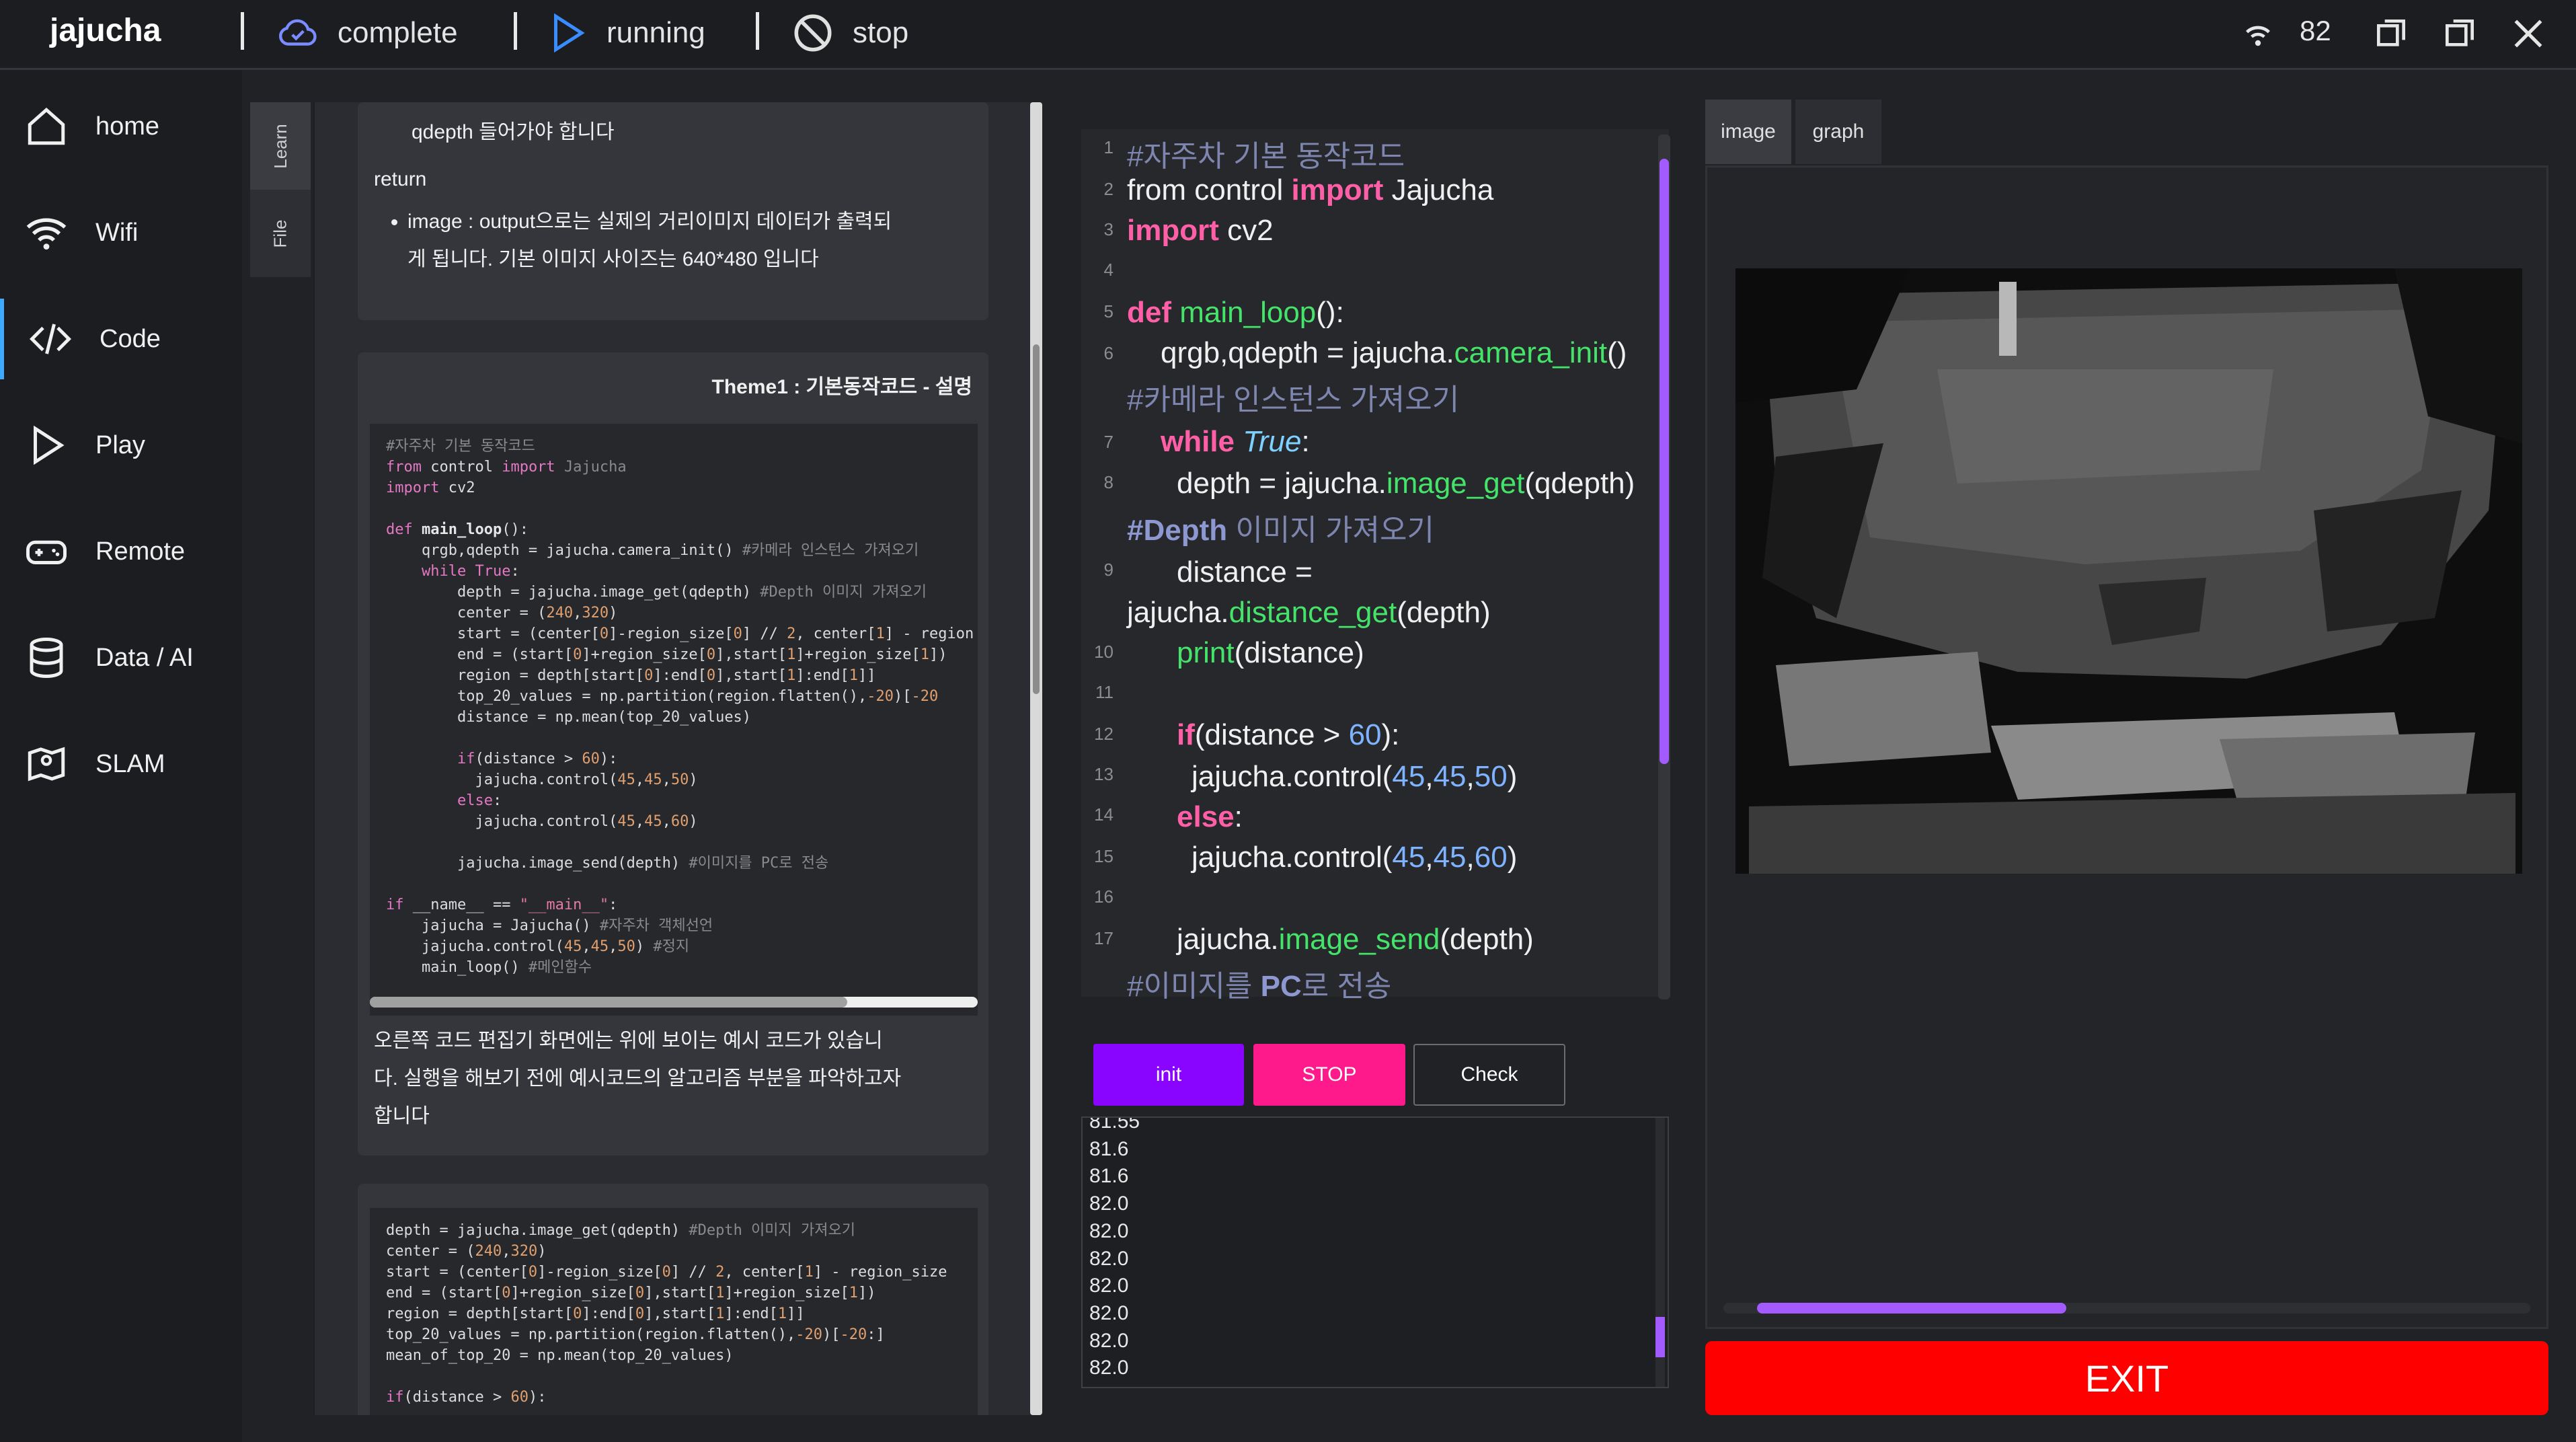 This screenshot has width=2576, height=1442. I want to click on tab-label: Learn, so click(280, 146).